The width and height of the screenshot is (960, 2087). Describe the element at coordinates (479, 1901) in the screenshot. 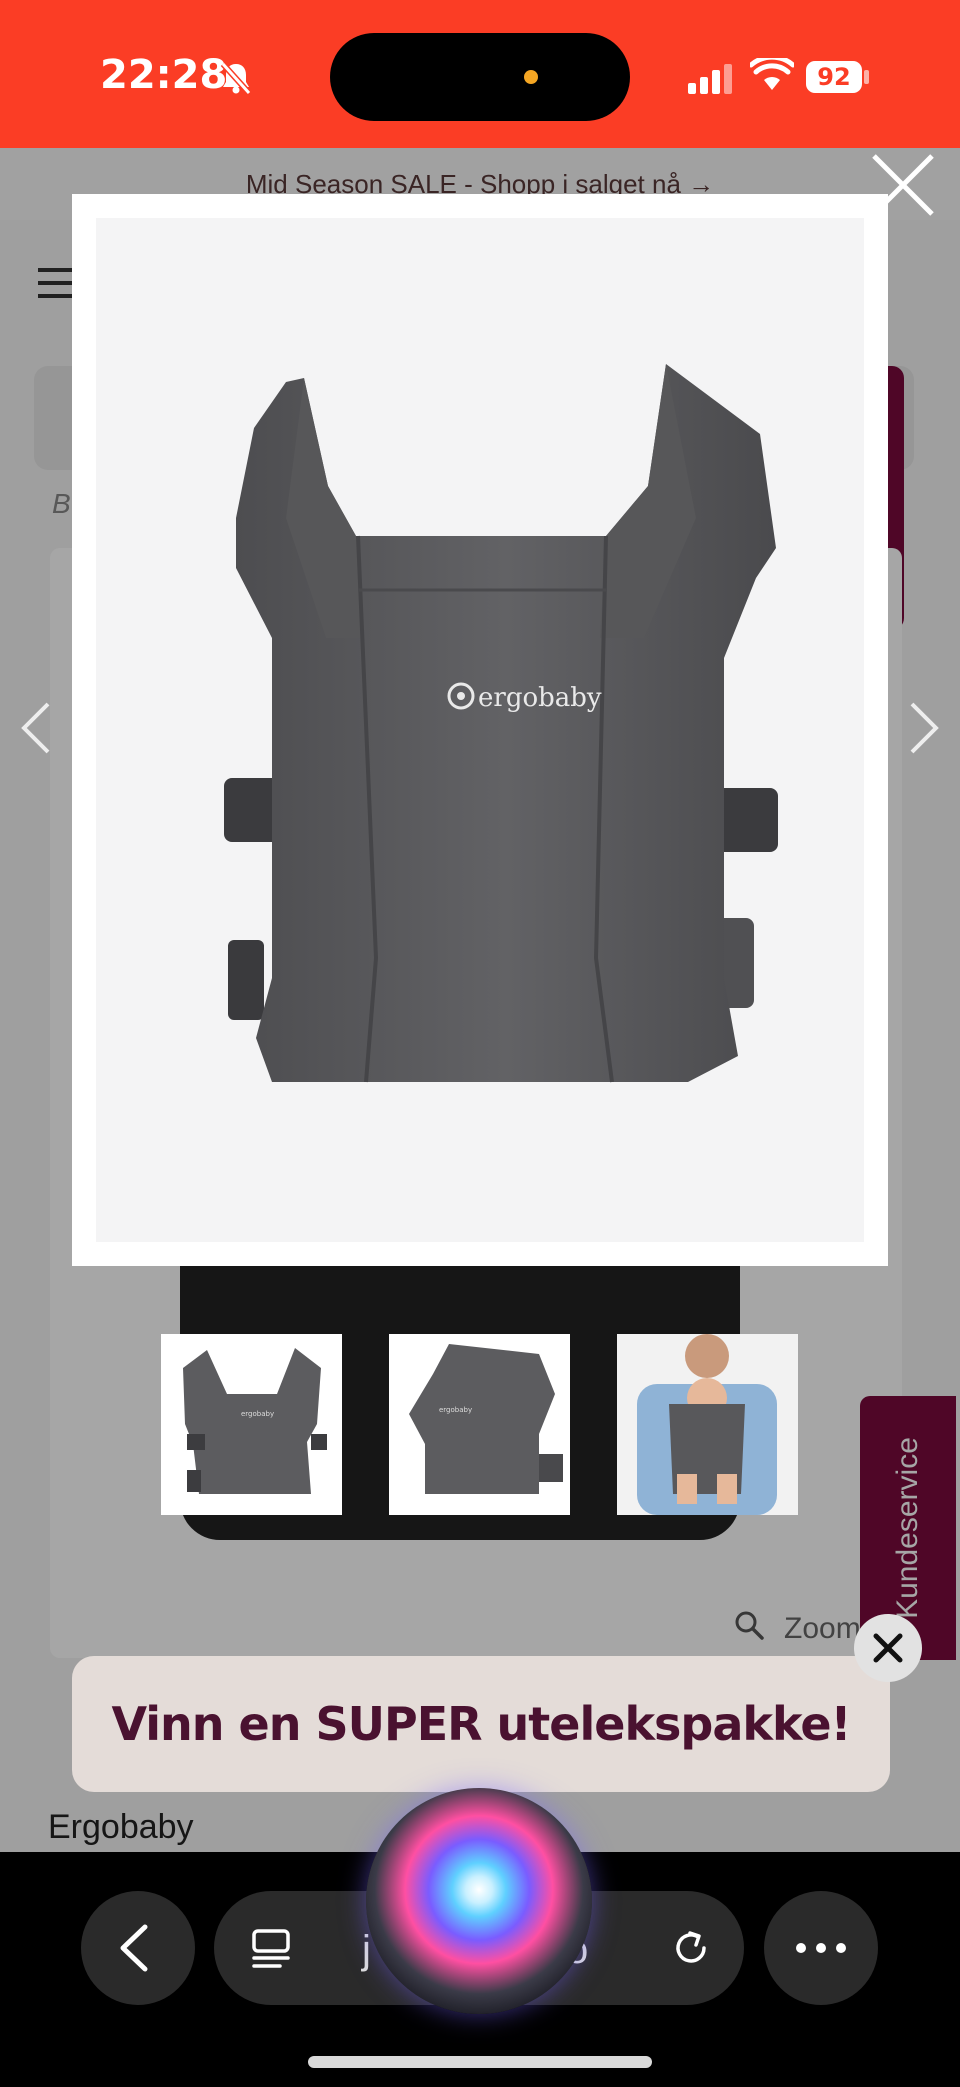

I see `siri-orb` at that location.